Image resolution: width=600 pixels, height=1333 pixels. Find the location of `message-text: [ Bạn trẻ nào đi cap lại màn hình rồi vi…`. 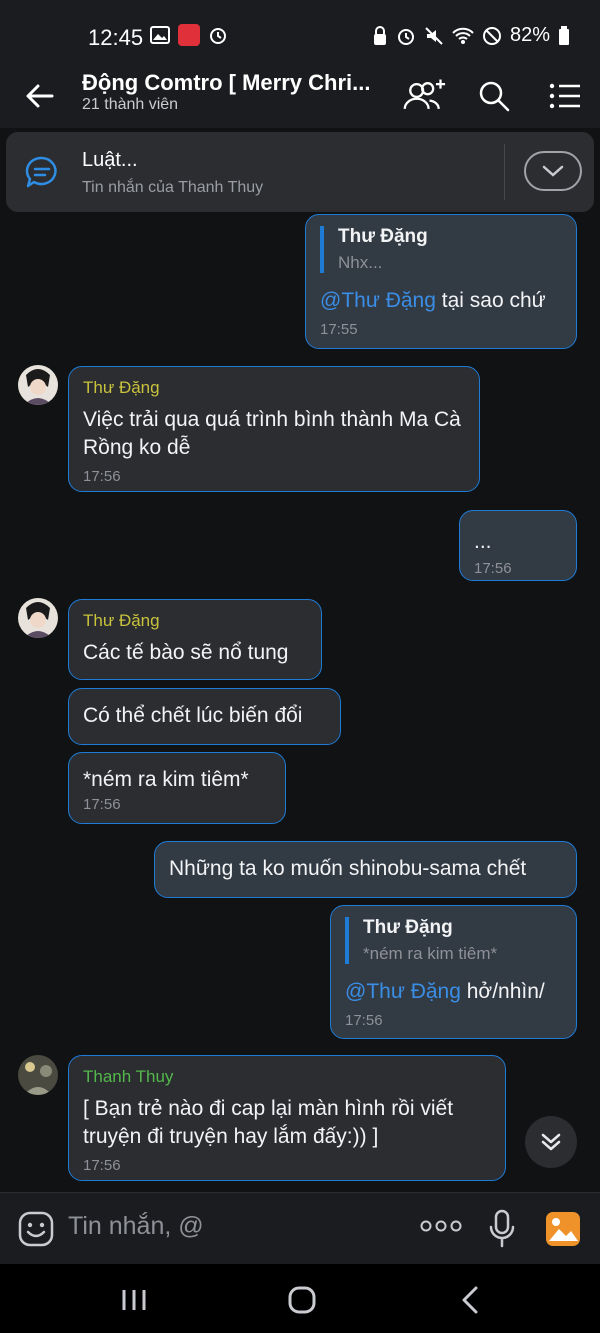

message-text: [ Bạn trẻ nào đi cap lại màn hình rồi vi… is located at coordinates (268, 1122).